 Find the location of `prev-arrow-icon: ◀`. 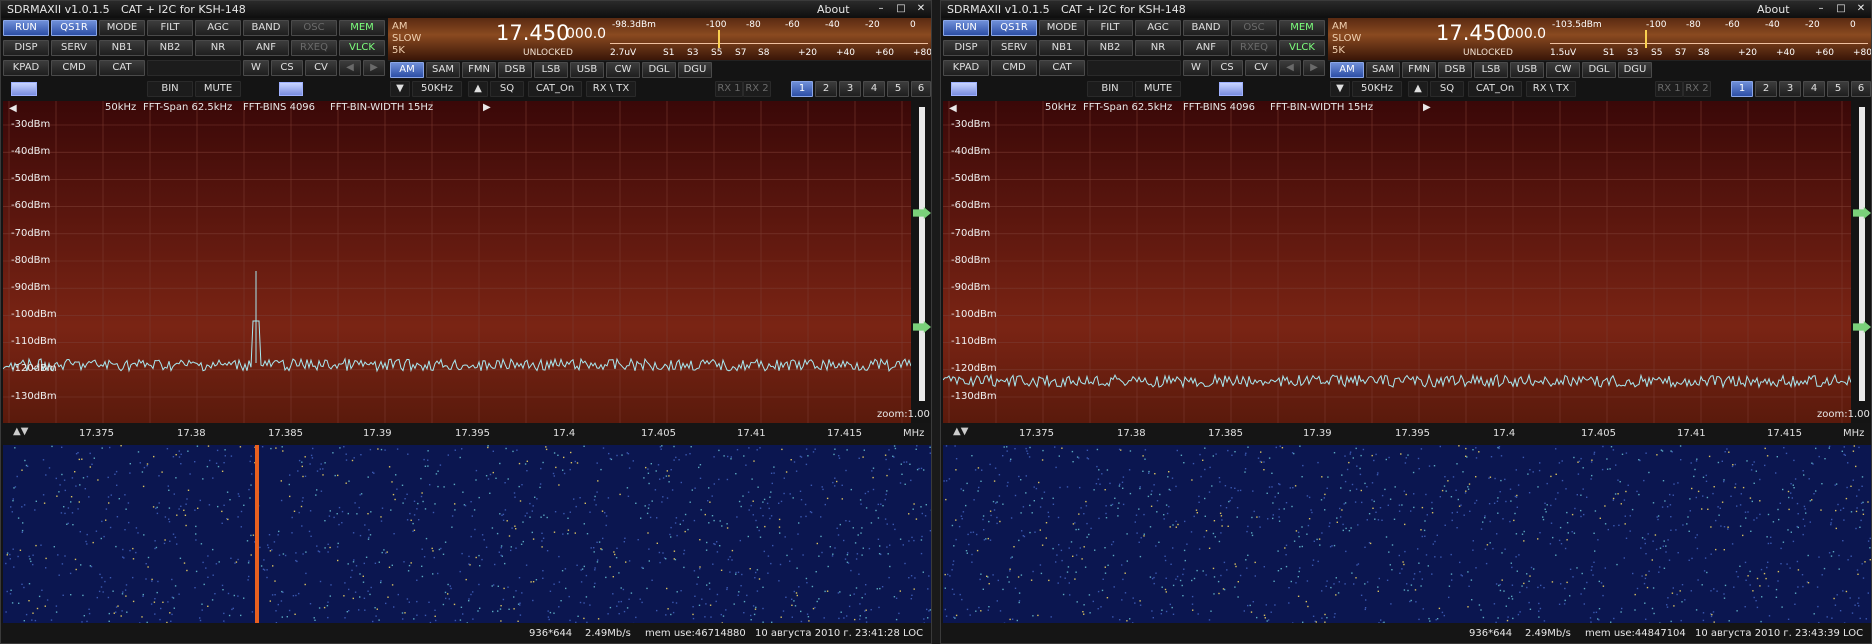

prev-arrow-icon: ◀ is located at coordinates (1290, 68).